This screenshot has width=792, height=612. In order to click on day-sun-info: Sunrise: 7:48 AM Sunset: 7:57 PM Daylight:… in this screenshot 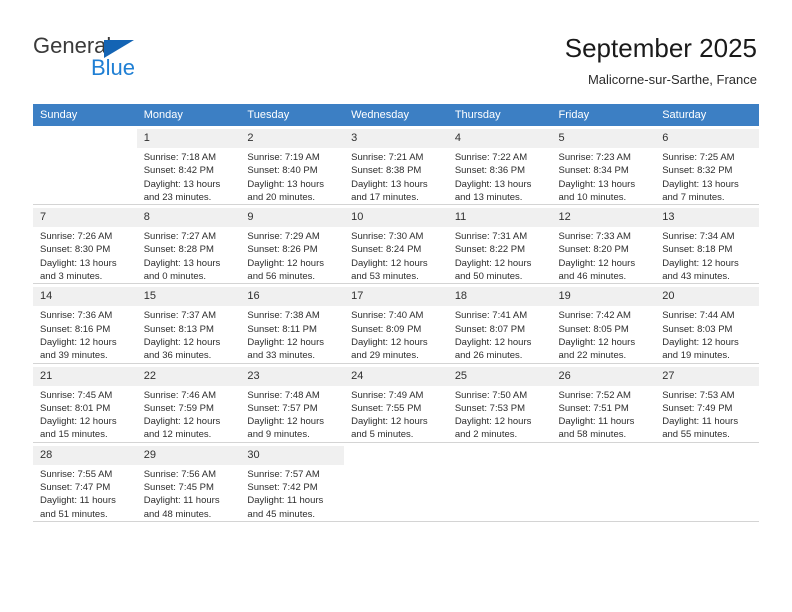, I will do `click(292, 415)`.